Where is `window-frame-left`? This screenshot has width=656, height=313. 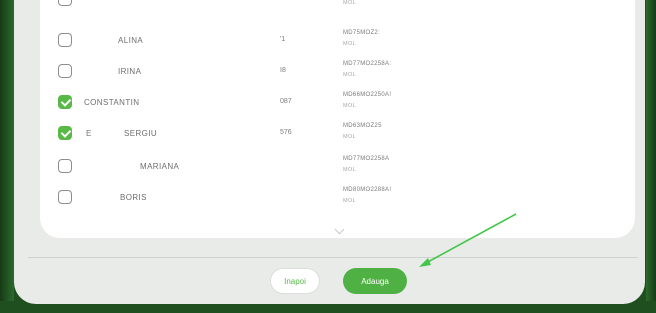
window-frame-left is located at coordinates (7, 156).